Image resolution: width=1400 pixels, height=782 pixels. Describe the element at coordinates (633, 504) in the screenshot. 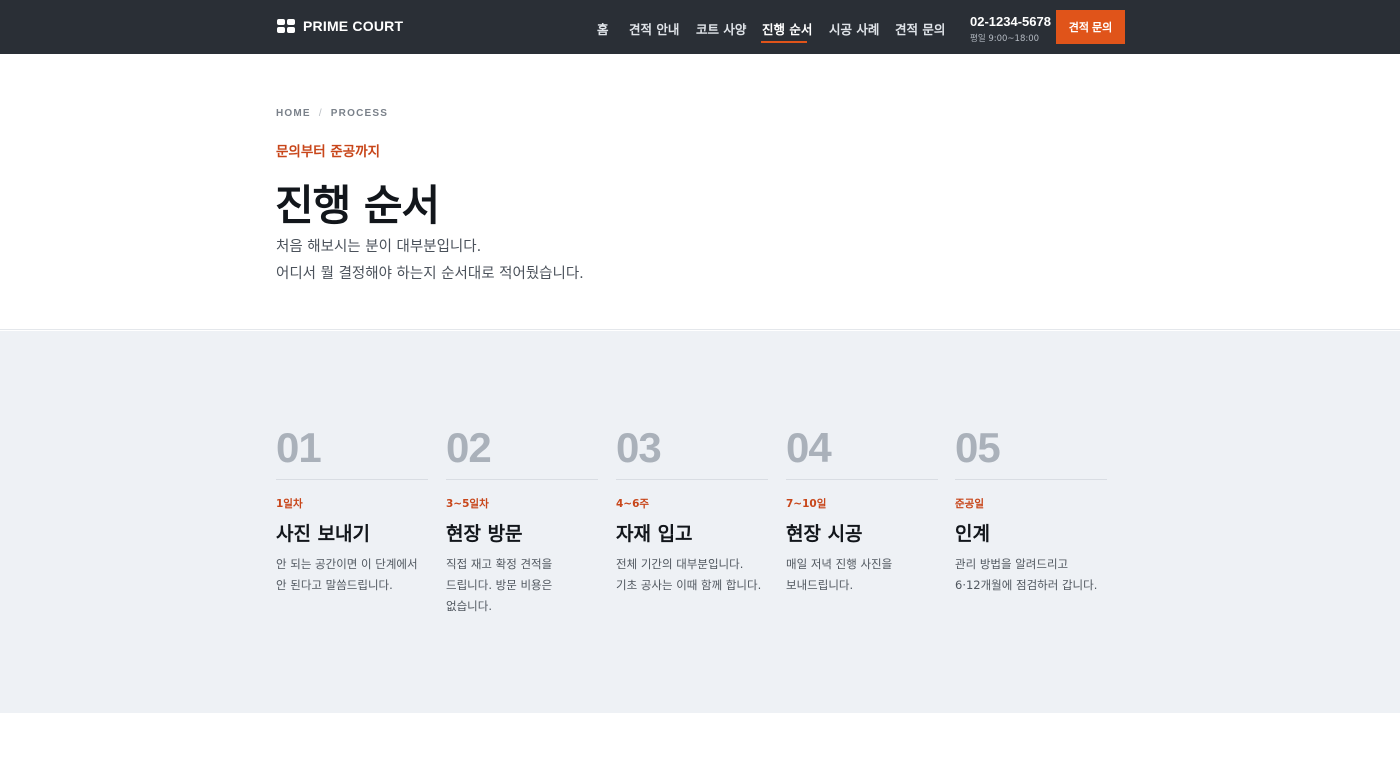

I see `step-timing: 4~6주` at that location.